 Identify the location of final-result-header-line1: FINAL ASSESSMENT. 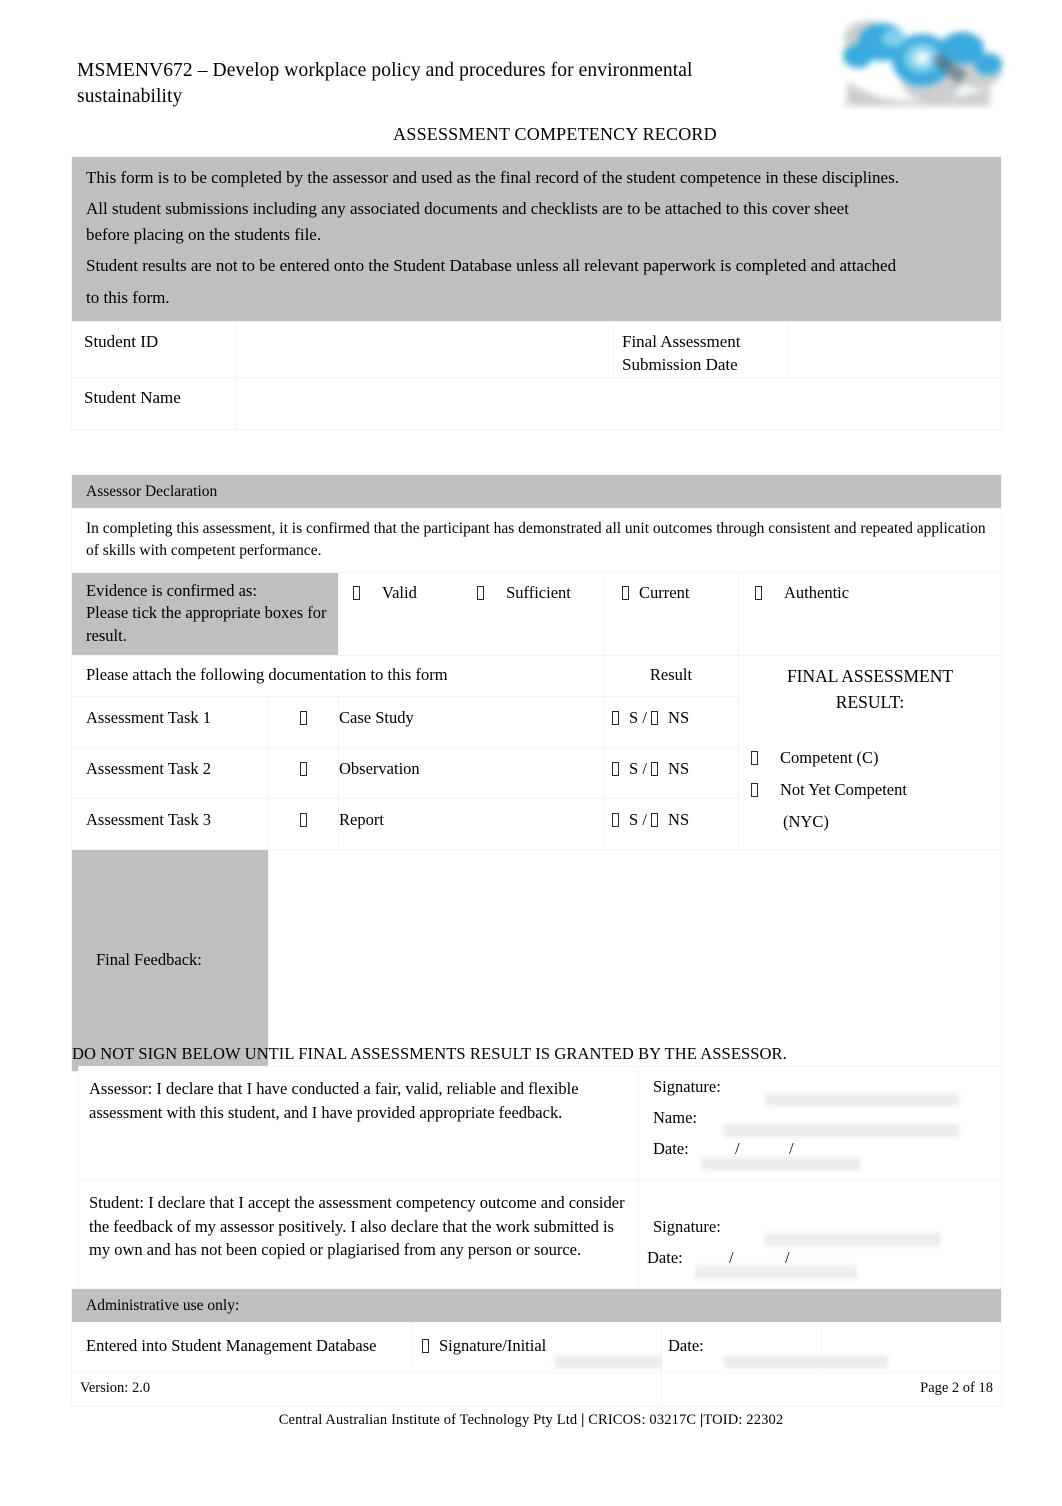
(870, 675).